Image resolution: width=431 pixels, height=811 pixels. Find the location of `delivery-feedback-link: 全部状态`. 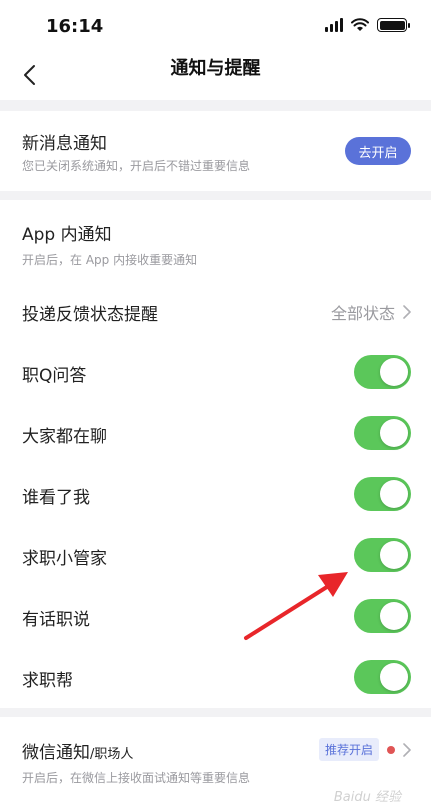

delivery-feedback-link: 全部状态 is located at coordinates (371, 312).